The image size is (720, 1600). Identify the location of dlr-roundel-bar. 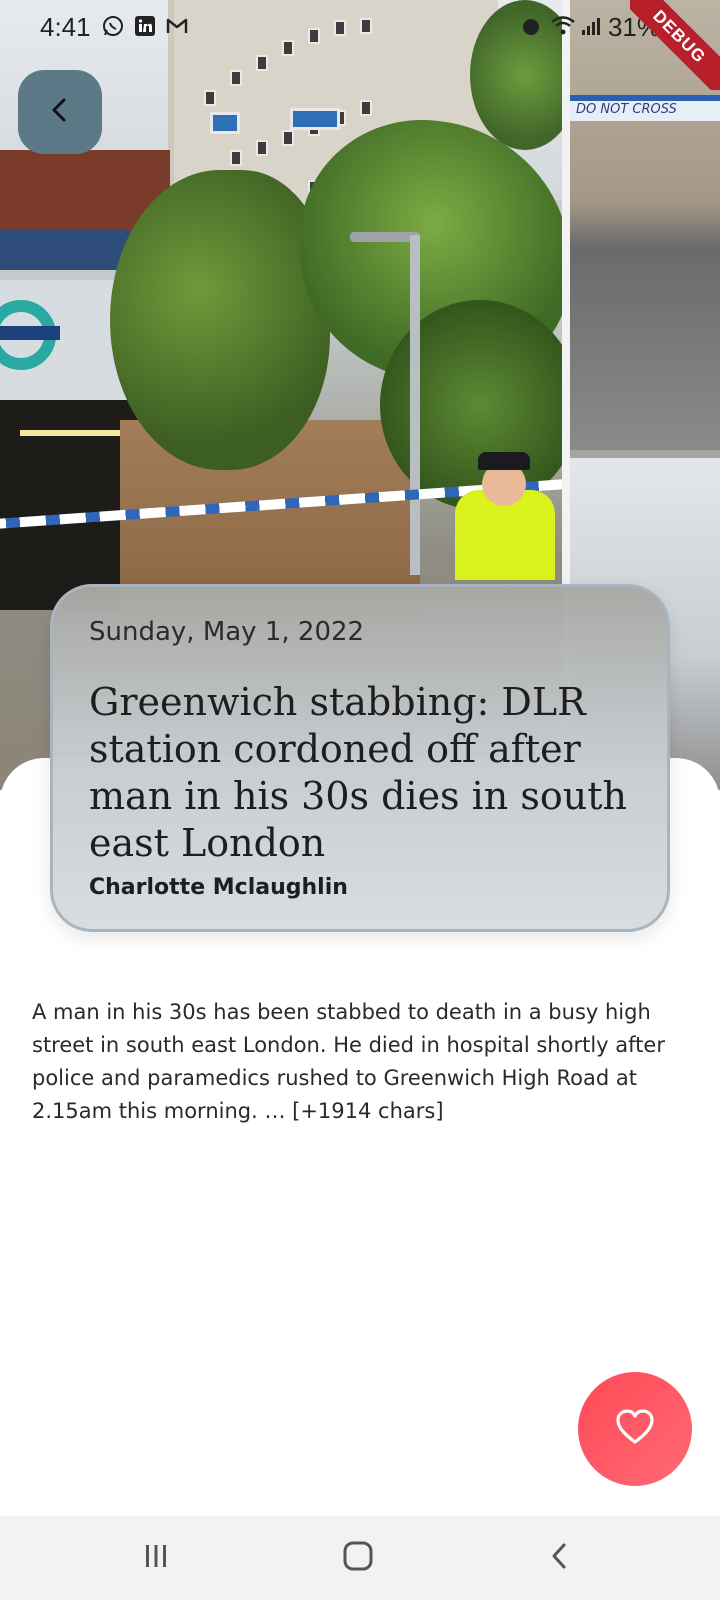
(30, 333).